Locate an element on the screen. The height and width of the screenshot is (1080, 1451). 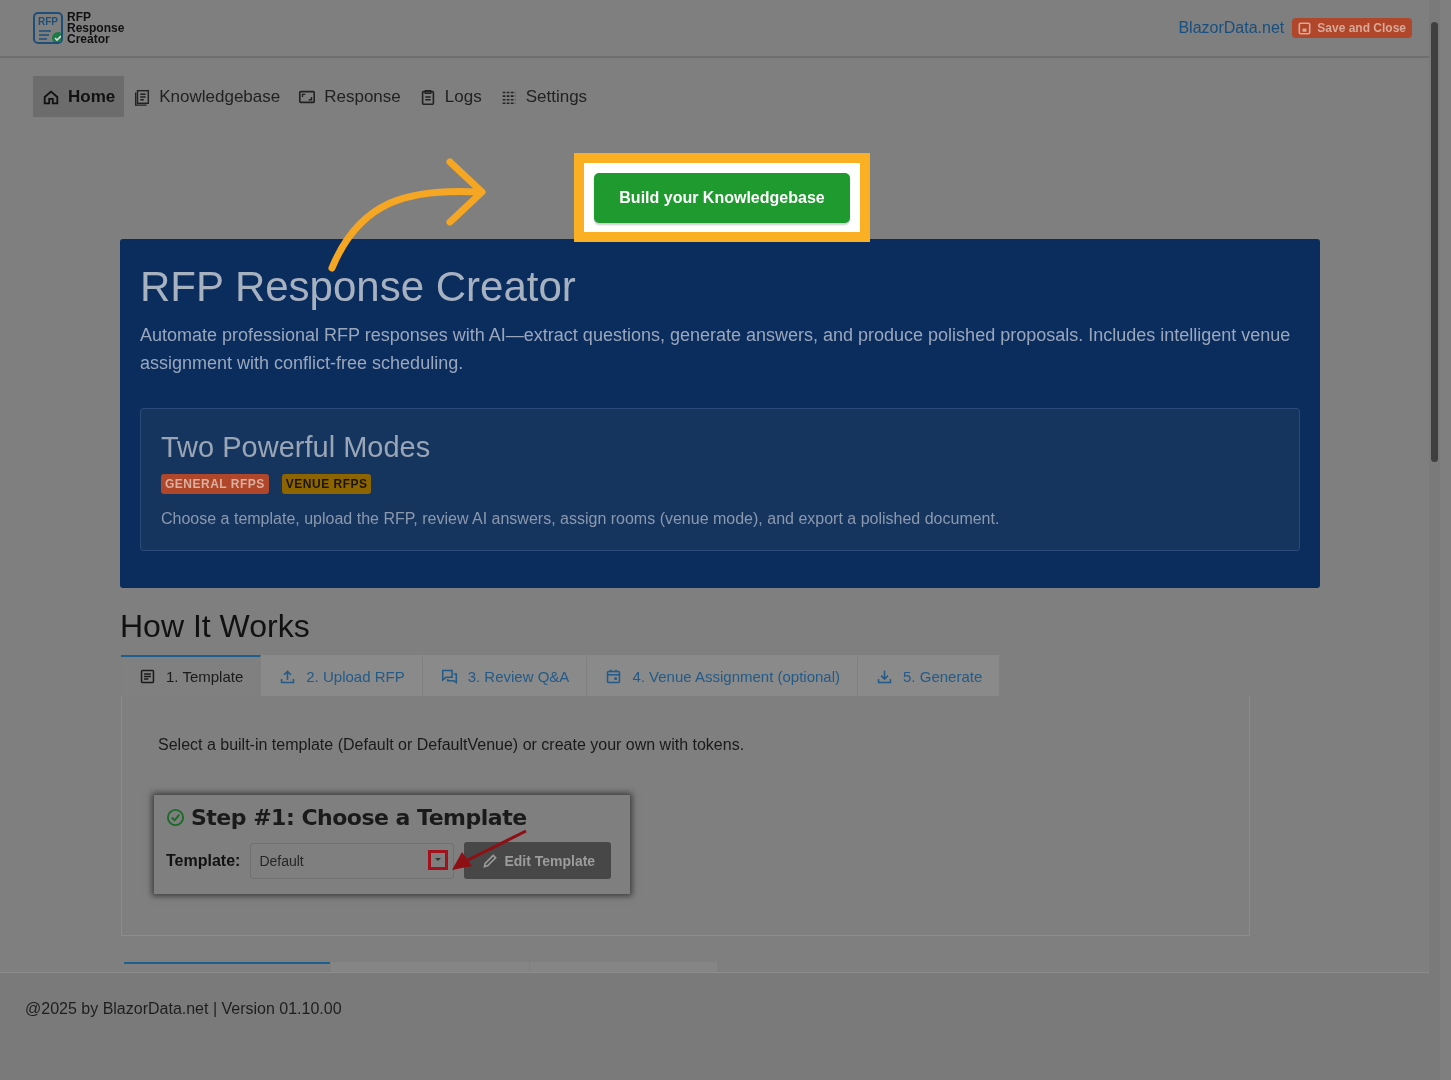
logo-icon: RFP is located at coordinates (48, 28).